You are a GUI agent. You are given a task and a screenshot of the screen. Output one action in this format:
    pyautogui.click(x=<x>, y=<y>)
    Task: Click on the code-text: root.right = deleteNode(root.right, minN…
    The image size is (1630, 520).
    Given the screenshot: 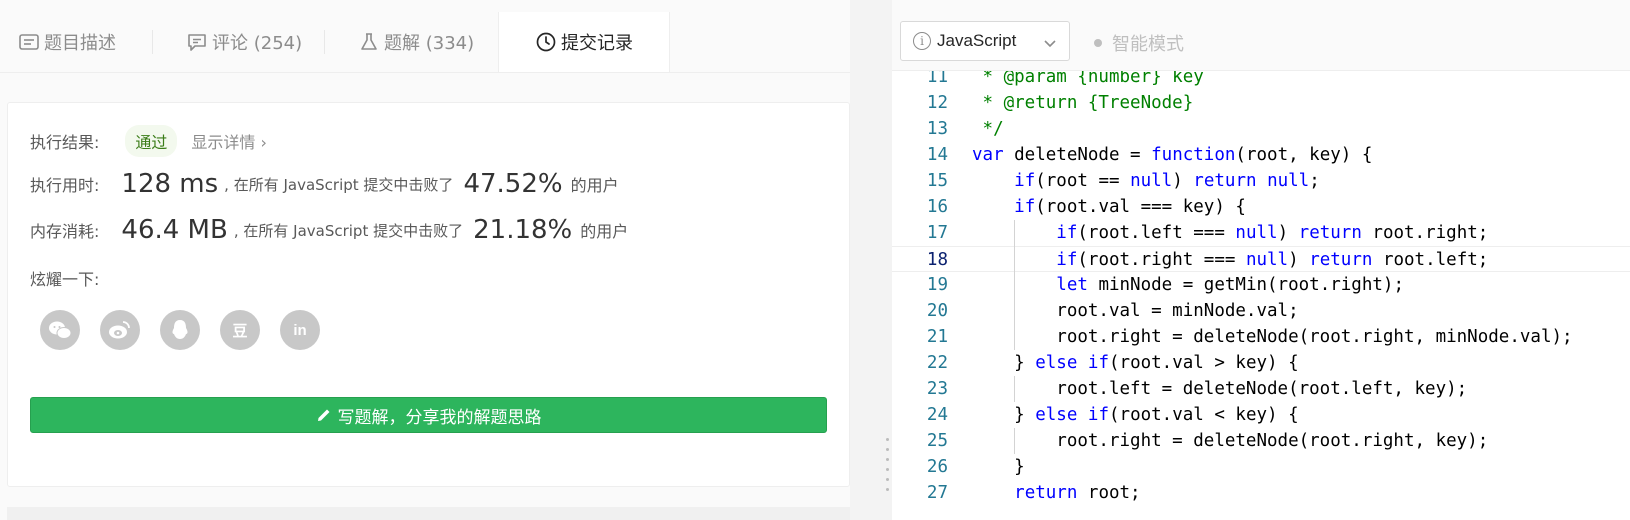 What is the action you would take?
    pyautogui.click(x=1272, y=337)
    